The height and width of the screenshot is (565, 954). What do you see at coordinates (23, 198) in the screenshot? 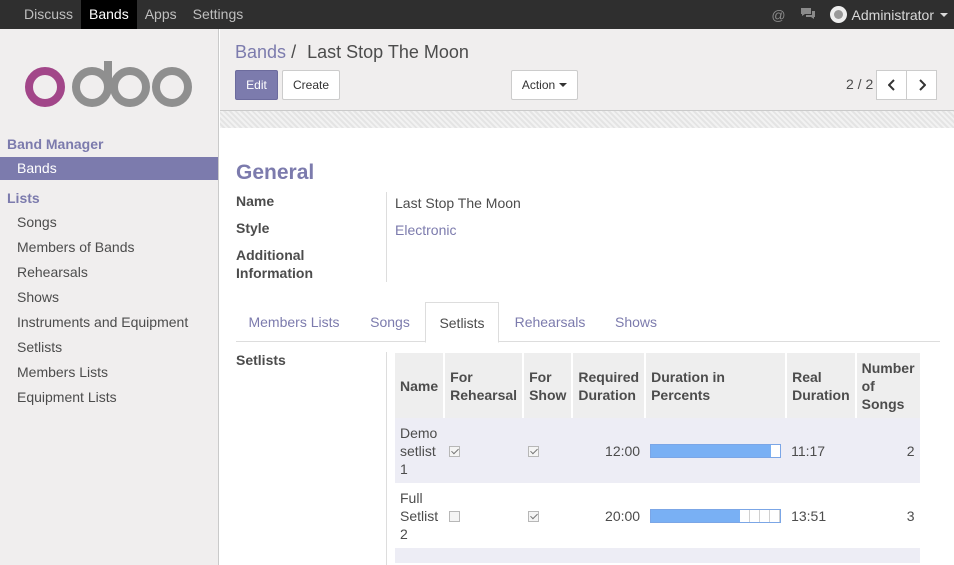
I see `sidebar-section-lists: Lists` at bounding box center [23, 198].